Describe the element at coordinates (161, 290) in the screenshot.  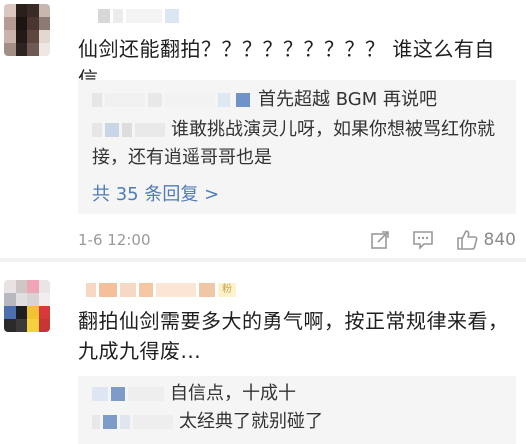
I see `username-blurred: 粉` at that location.